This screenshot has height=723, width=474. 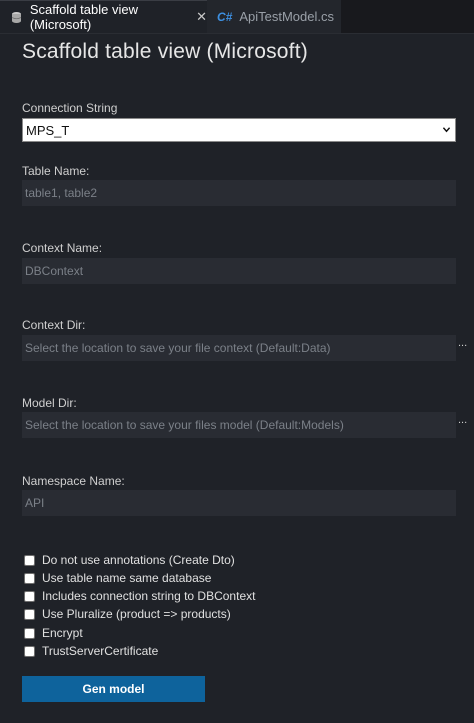 I want to click on namespace-name-label: Namespace Name:, so click(x=73, y=481).